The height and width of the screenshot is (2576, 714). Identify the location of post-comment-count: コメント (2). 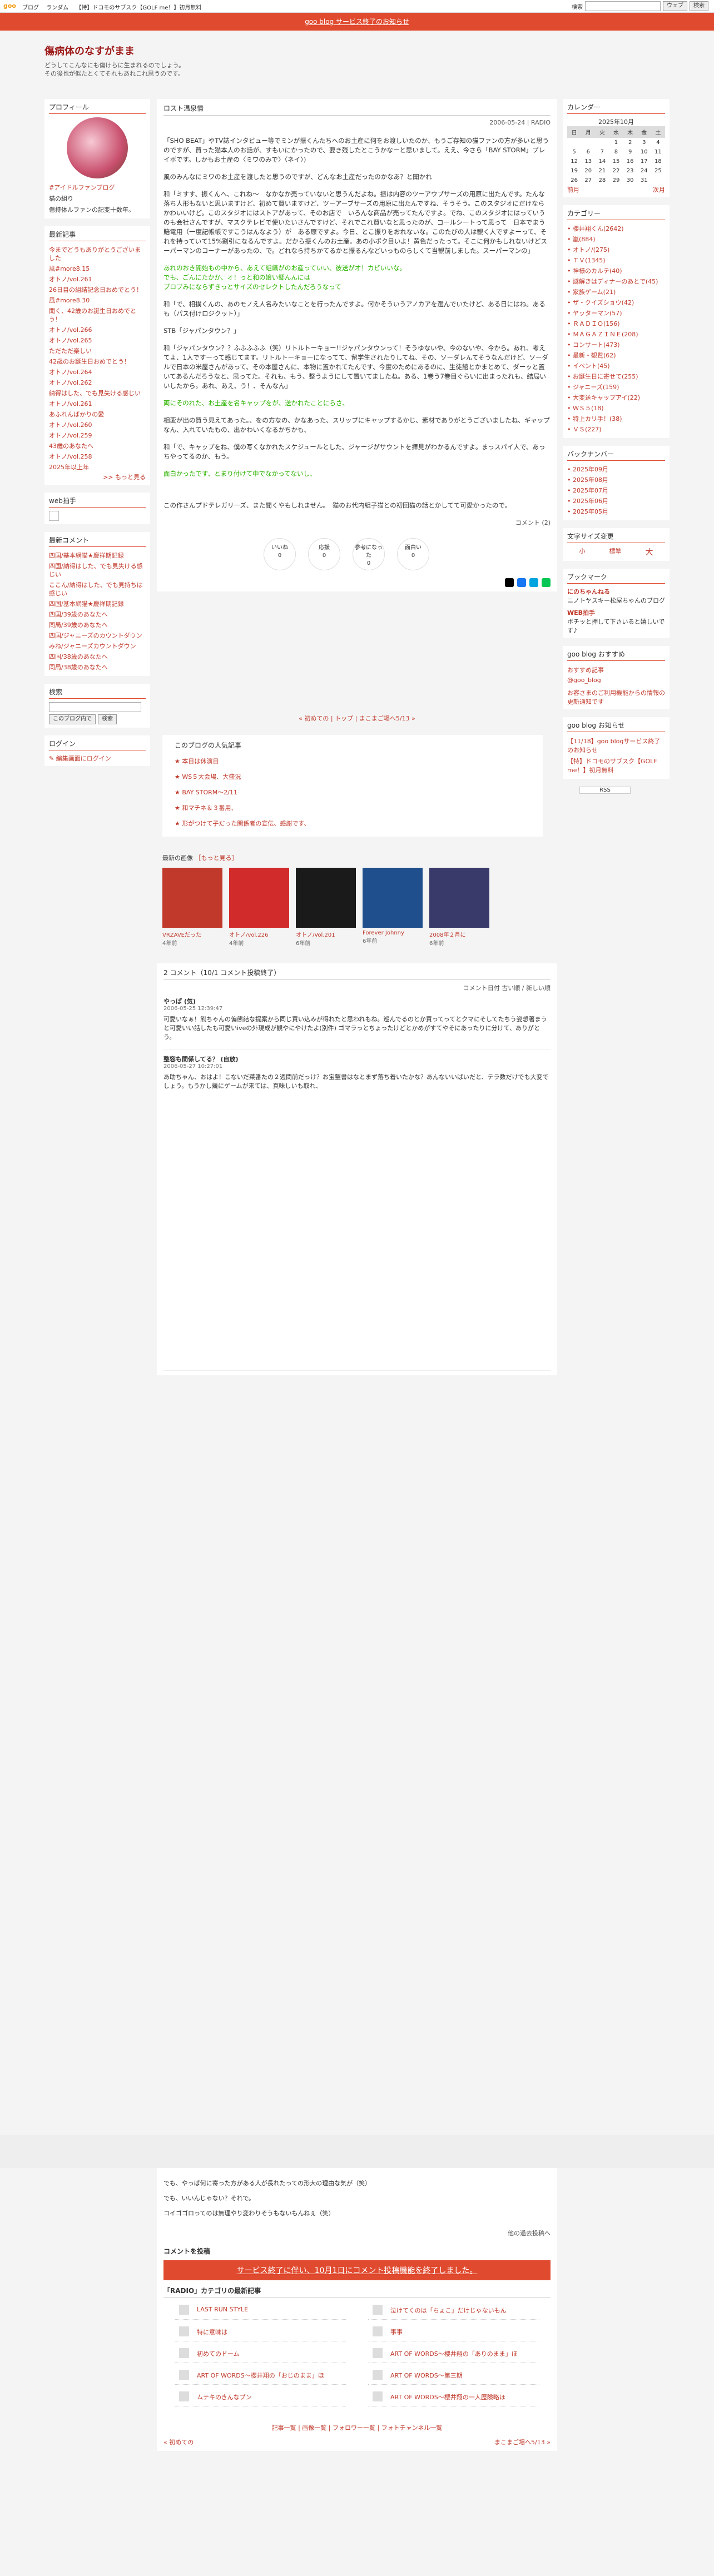
(357, 523).